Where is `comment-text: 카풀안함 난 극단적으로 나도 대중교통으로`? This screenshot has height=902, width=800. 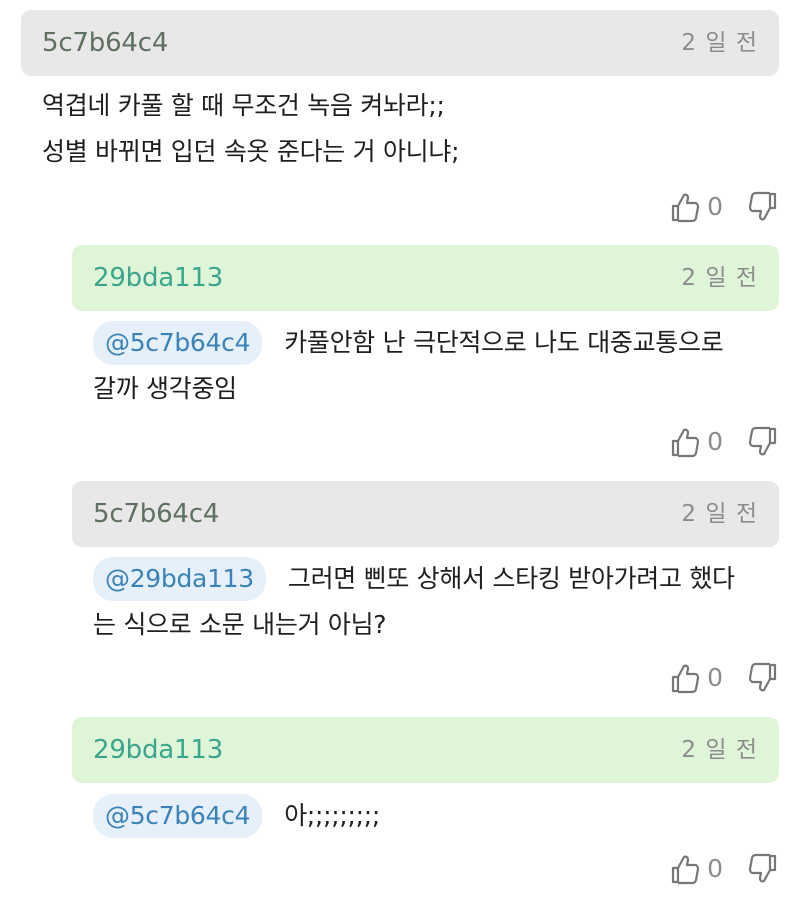
comment-text: 카풀안함 난 극단적으로 나도 대중교통으로 is located at coordinates (504, 342).